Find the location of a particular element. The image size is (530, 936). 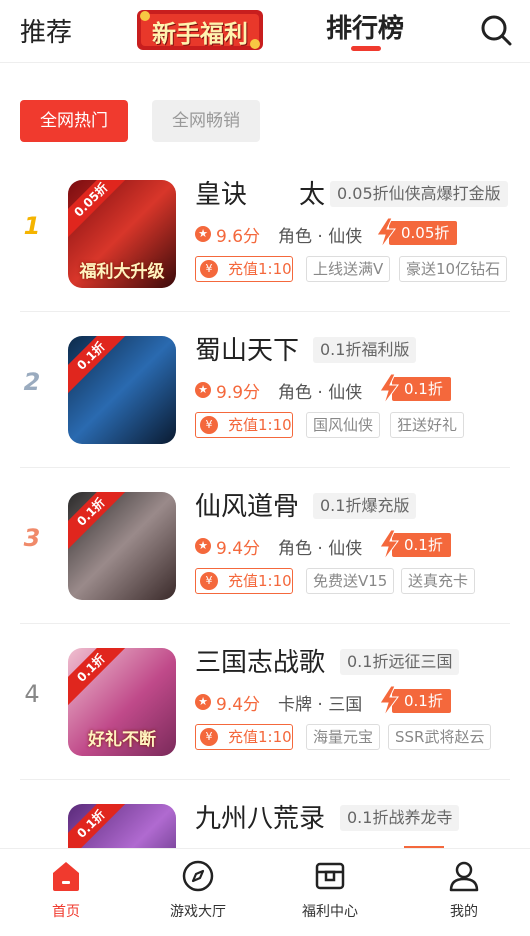

gift-box-icon is located at coordinates (330, 876).